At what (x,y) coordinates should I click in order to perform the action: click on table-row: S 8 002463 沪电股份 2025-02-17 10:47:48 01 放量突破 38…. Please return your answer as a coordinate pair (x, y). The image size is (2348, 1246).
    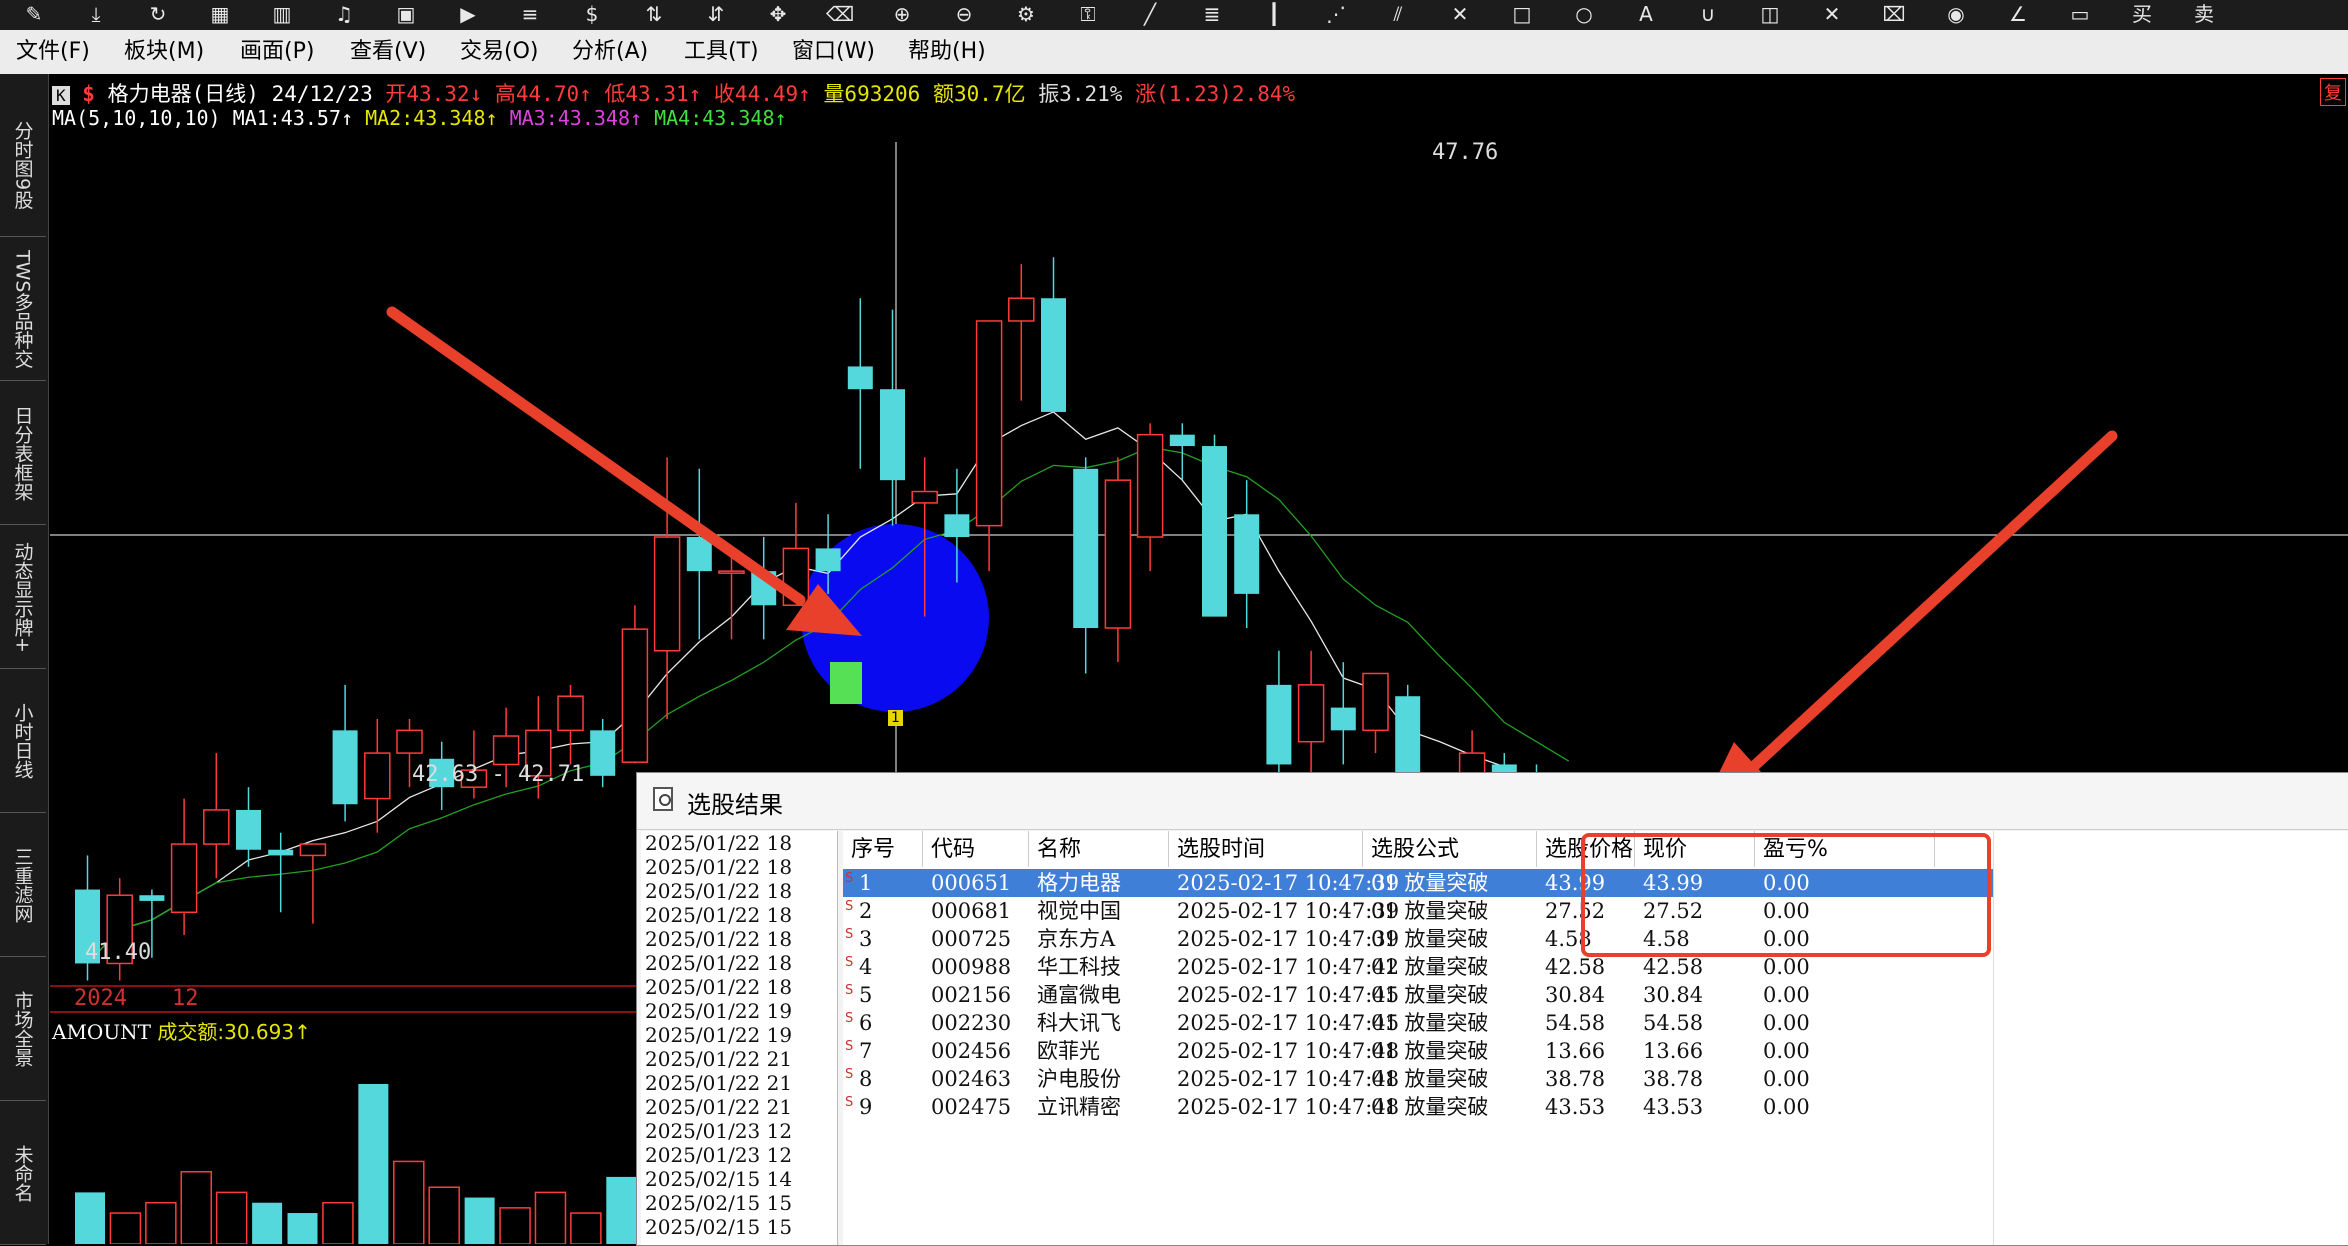
    Looking at the image, I should click on (1595, 1079).